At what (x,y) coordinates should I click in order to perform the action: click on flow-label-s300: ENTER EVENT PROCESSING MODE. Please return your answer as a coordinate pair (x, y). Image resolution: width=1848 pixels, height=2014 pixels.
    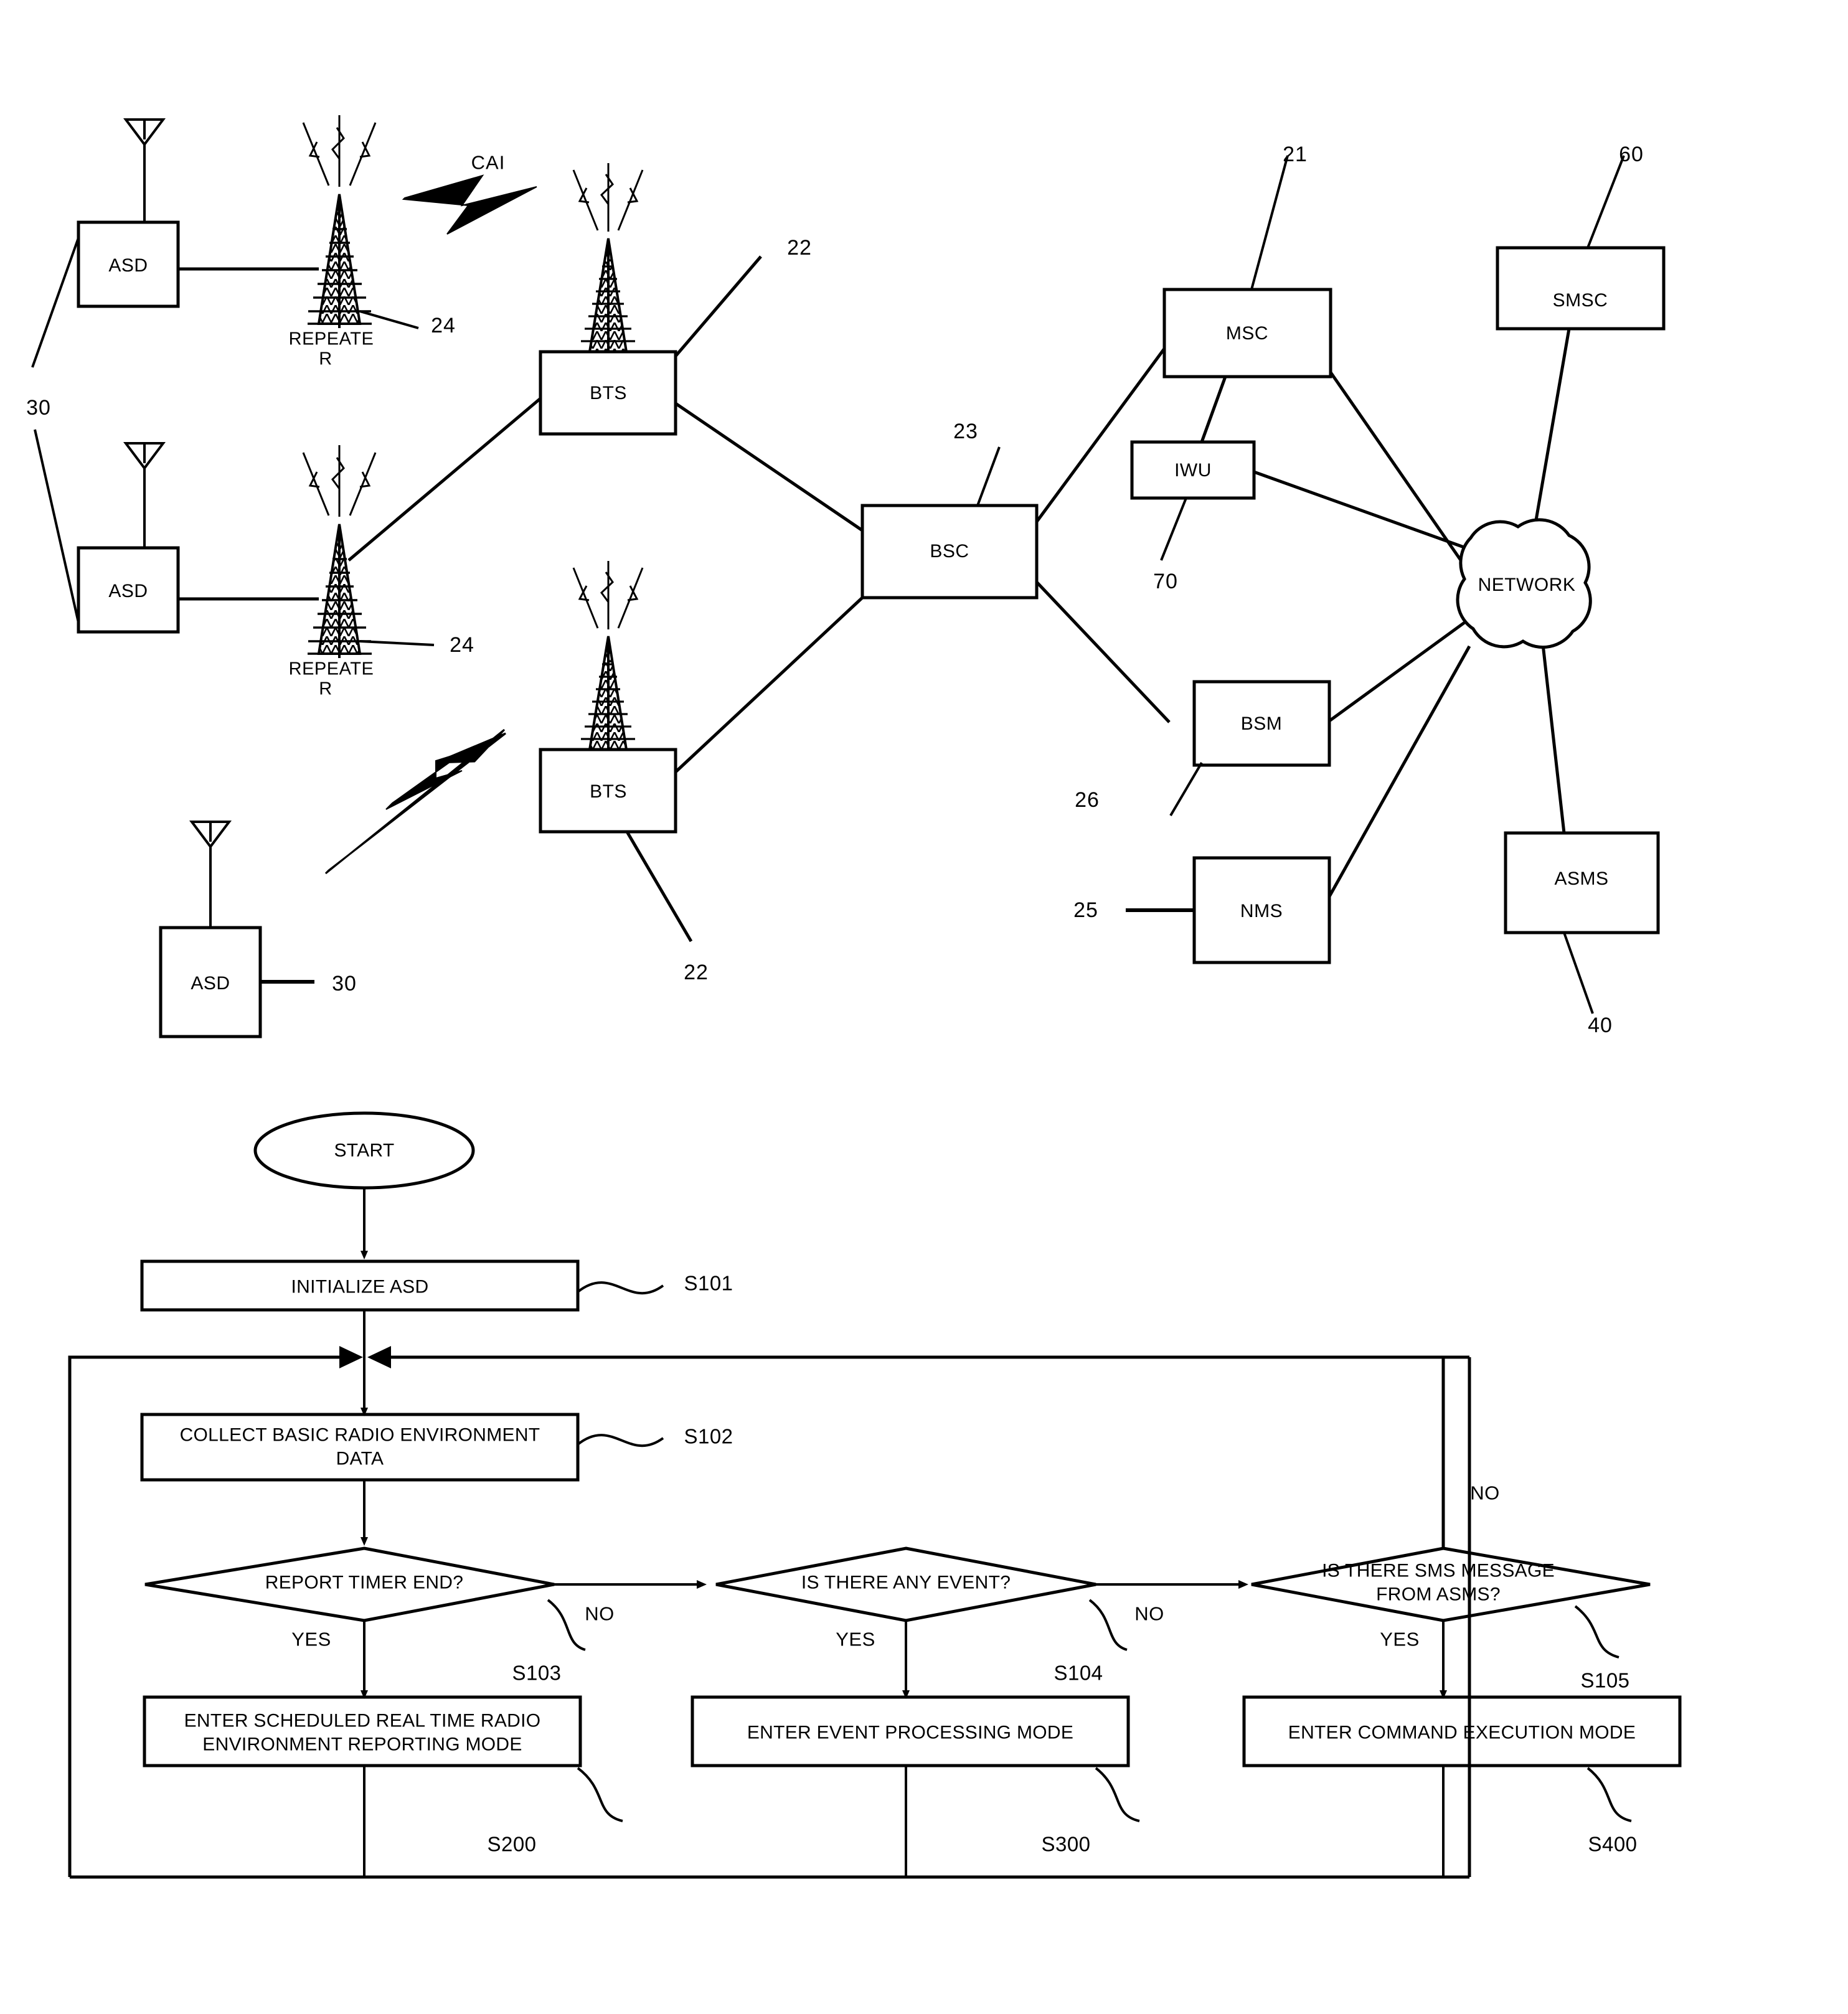
    Looking at the image, I should click on (910, 1732).